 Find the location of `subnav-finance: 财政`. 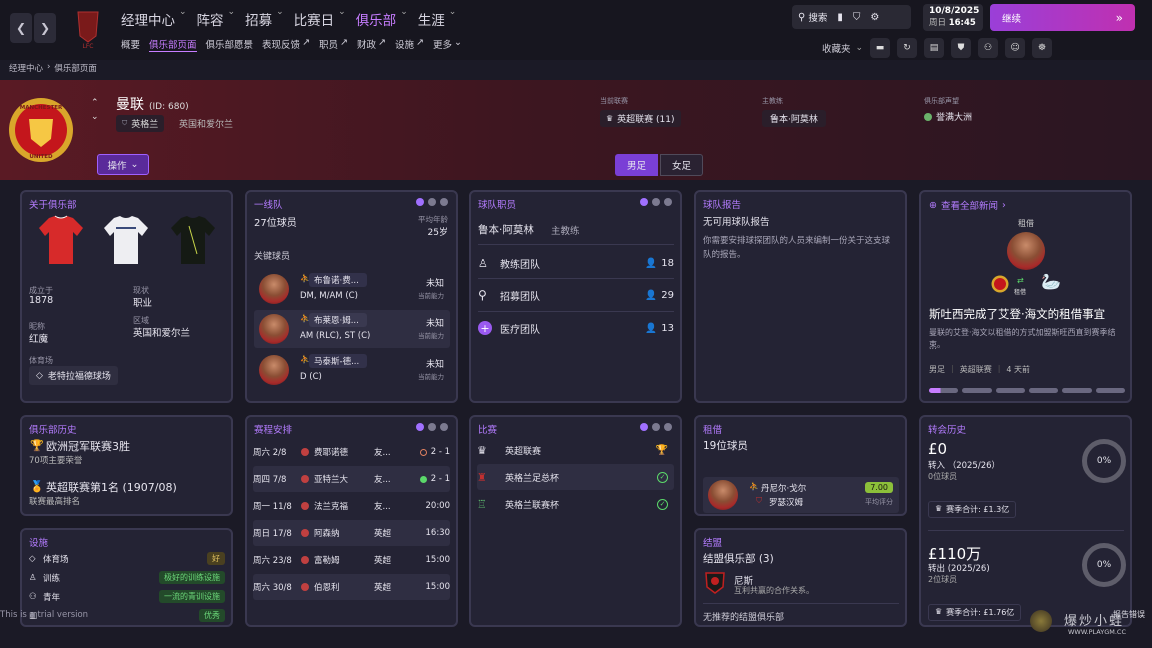

subnav-finance: 财政 is located at coordinates (366, 44).